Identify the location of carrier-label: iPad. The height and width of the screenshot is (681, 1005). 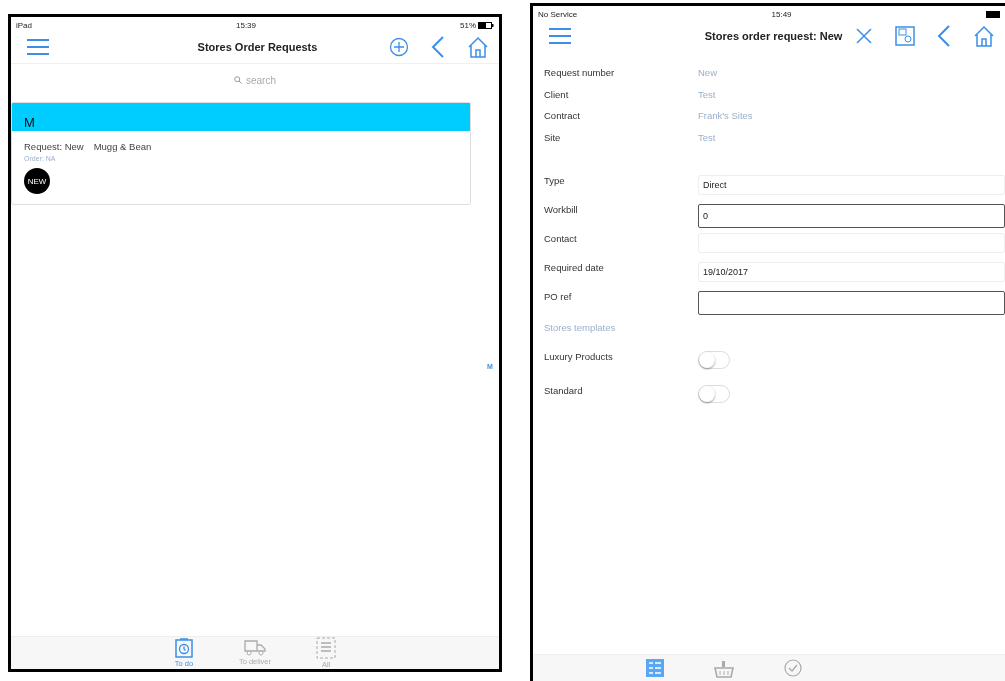
(24, 25).